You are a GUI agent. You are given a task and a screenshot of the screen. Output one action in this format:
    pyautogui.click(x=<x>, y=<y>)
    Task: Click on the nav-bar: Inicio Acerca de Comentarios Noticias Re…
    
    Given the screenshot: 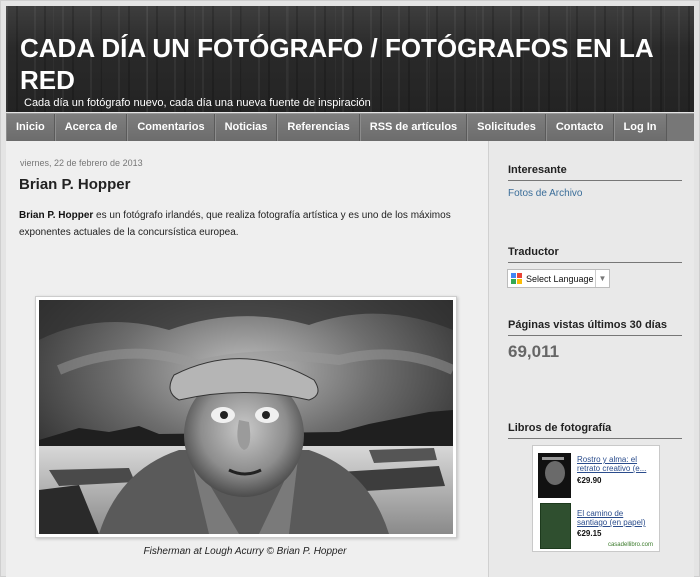 What is the action you would take?
    pyautogui.click(x=350, y=127)
    